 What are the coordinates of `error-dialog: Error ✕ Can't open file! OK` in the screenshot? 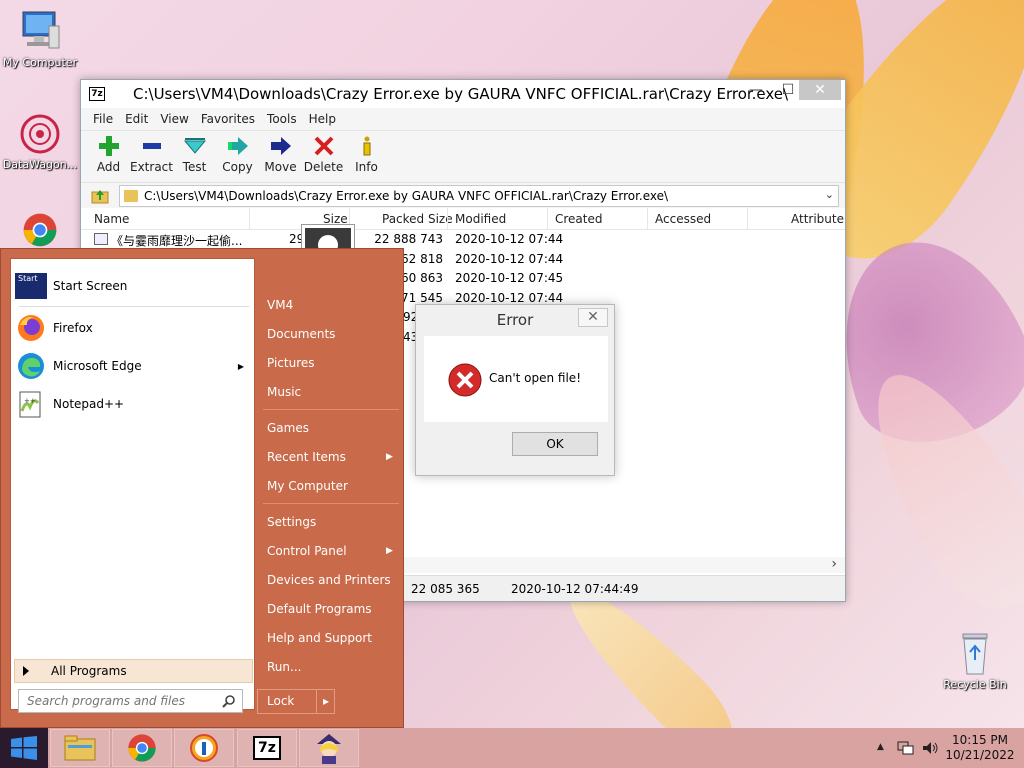 It's located at (515, 390).